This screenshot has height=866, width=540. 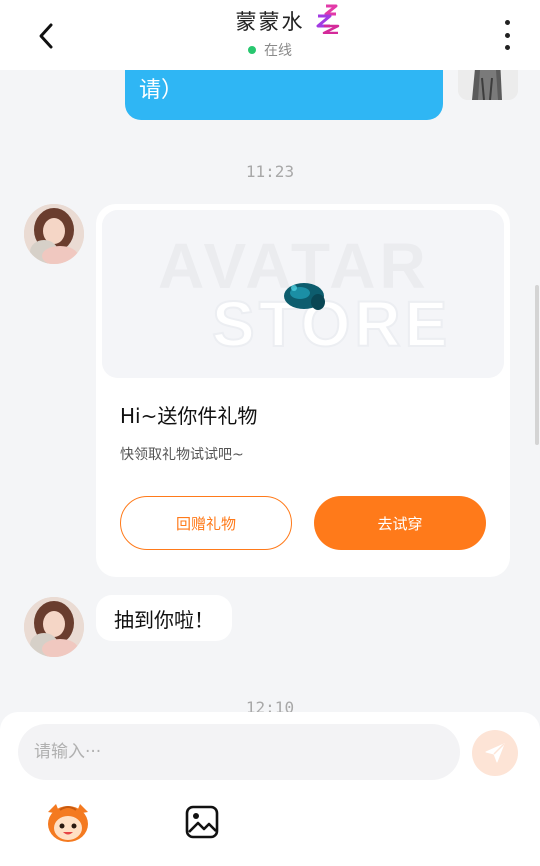 I want to click on outgoing-message-line2: 请）, so click(x=161, y=90).